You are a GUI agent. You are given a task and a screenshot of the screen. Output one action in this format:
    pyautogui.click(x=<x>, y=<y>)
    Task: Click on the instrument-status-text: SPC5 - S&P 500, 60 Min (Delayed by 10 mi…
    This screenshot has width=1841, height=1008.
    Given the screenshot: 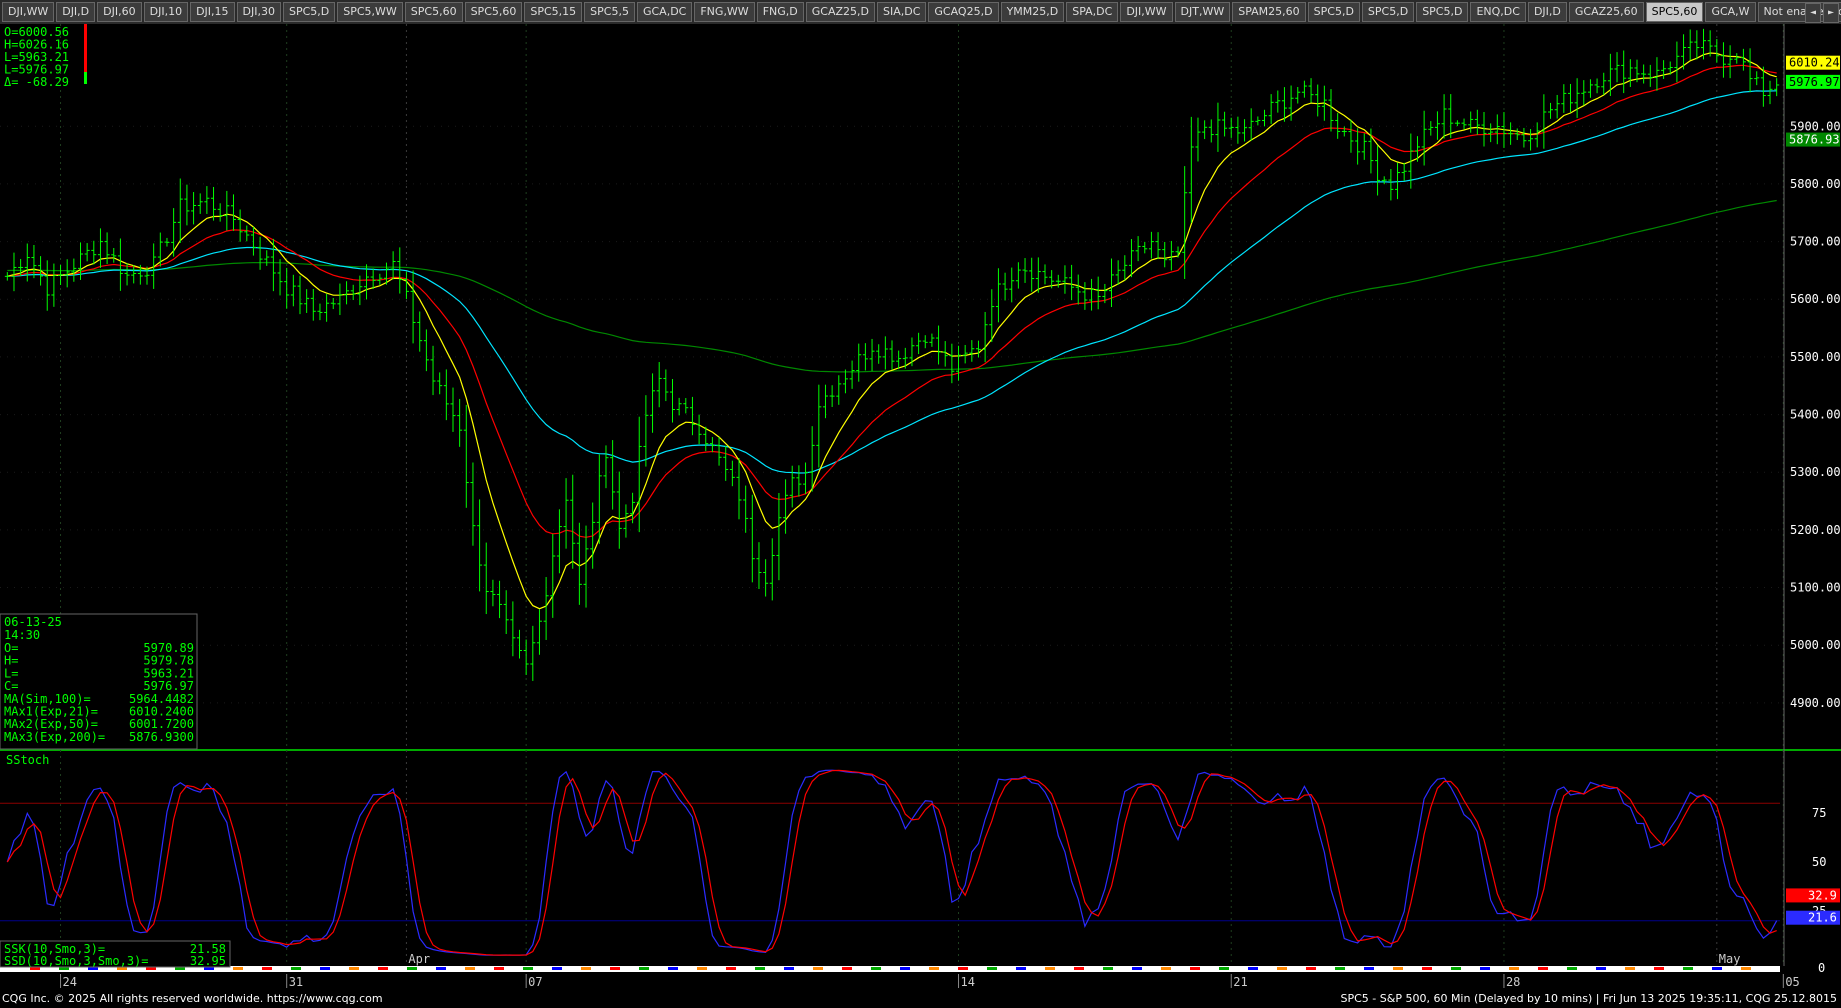 What is the action you would take?
    pyautogui.click(x=1588, y=998)
    